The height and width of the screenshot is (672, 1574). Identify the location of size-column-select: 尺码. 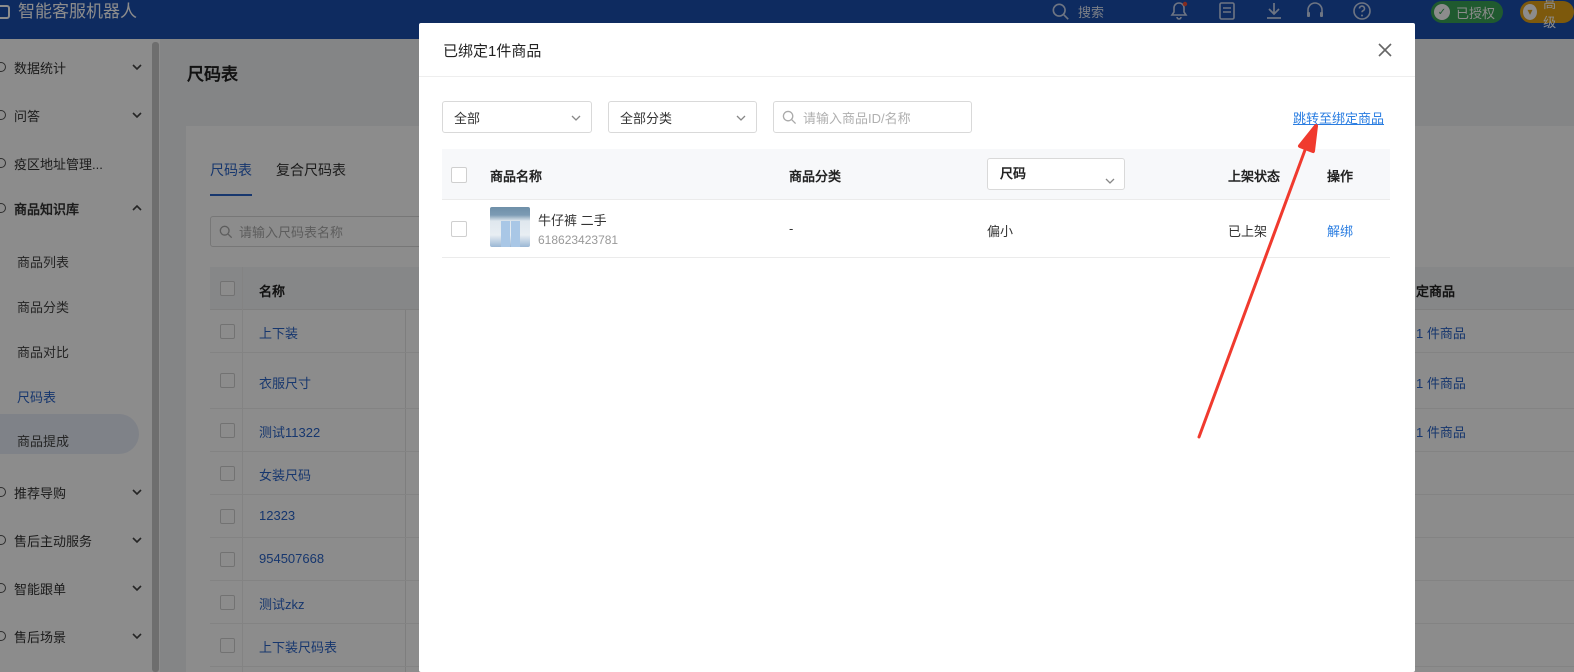
(1056, 174).